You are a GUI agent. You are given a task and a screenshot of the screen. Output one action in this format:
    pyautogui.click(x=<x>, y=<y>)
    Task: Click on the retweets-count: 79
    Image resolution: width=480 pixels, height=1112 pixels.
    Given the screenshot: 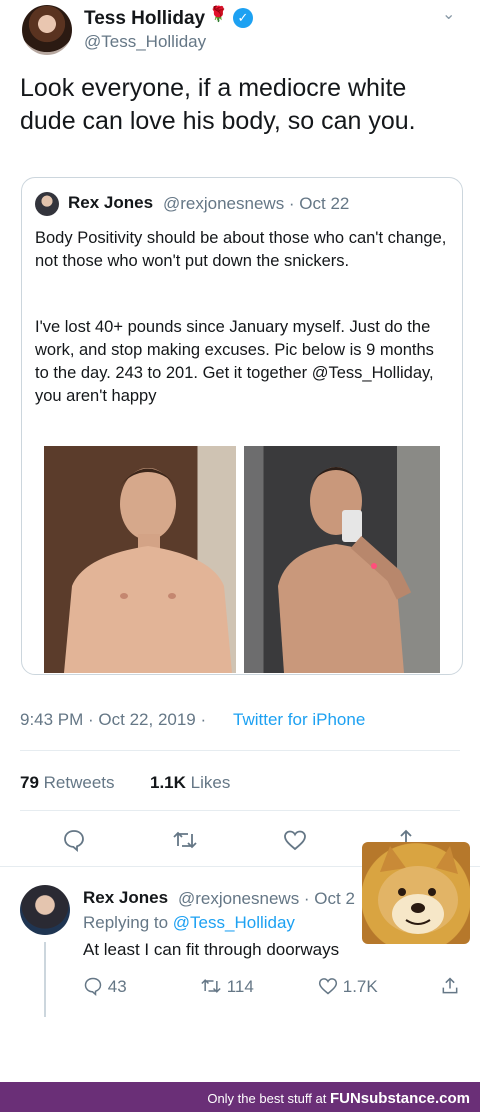 What is the action you would take?
    pyautogui.click(x=29, y=782)
    